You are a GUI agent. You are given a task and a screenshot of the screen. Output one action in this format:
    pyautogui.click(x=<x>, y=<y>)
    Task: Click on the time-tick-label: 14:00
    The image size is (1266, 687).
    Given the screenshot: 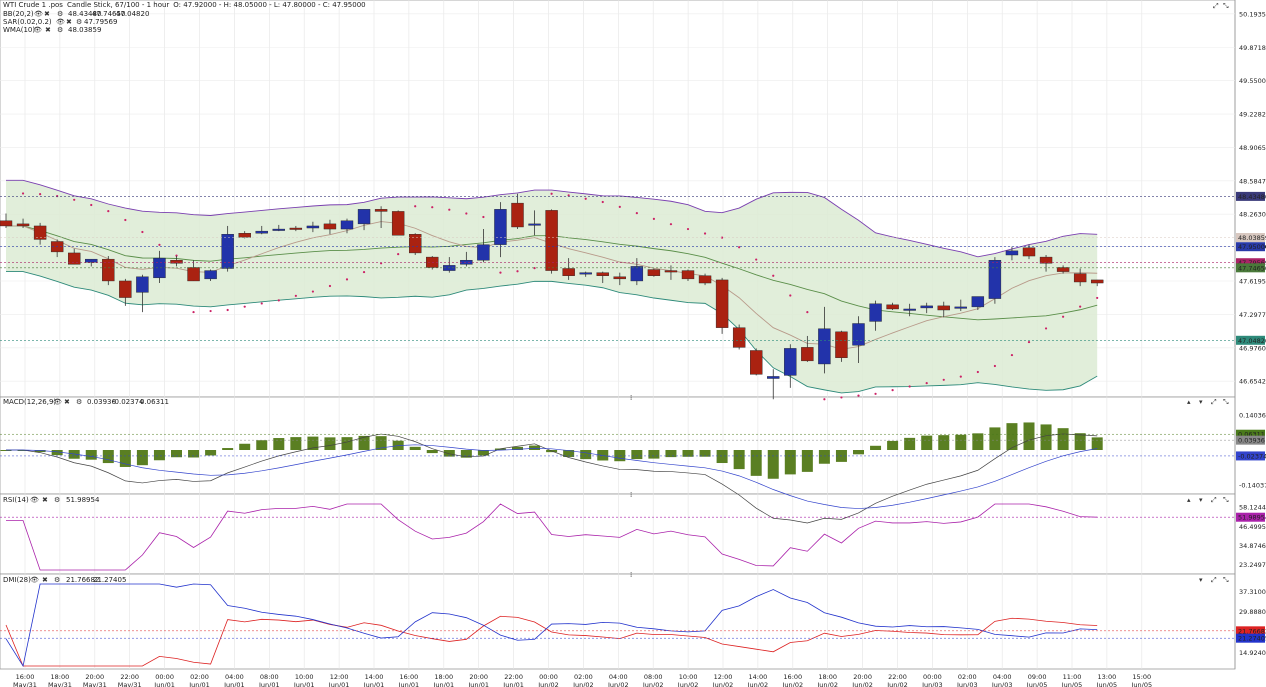 What is the action you would take?
    pyautogui.click(x=758, y=677)
    